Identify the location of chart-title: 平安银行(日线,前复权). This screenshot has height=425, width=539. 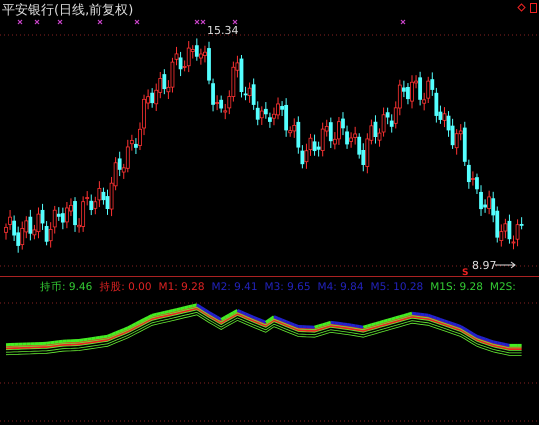
(68, 10).